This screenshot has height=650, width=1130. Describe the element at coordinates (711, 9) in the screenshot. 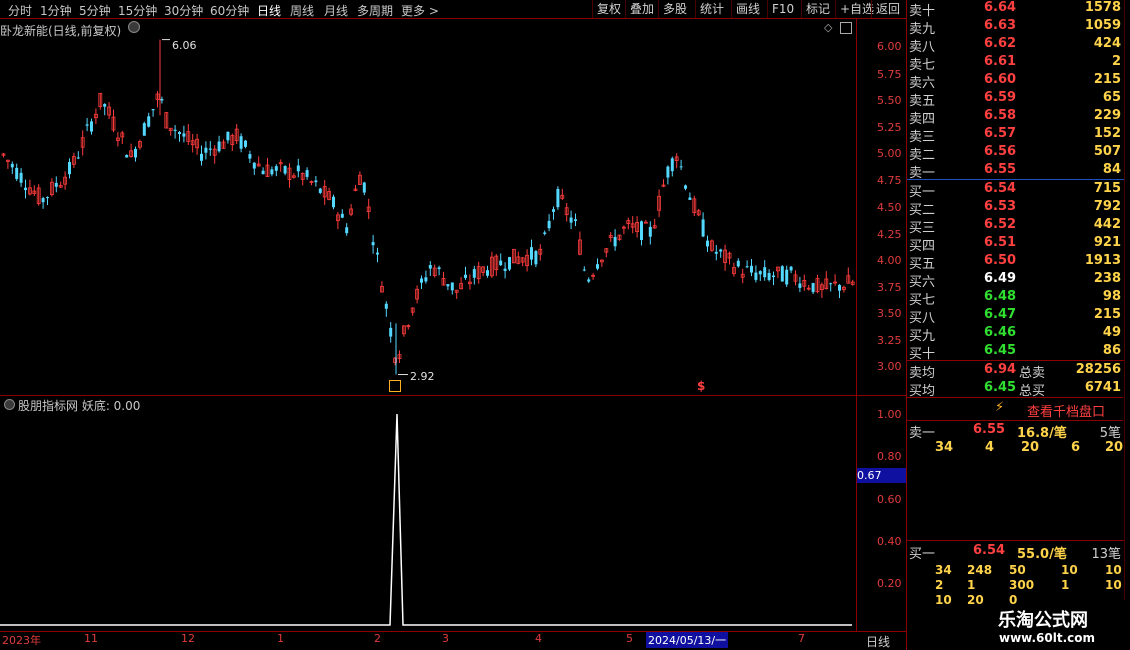

I see `stats-button: 统计` at that location.